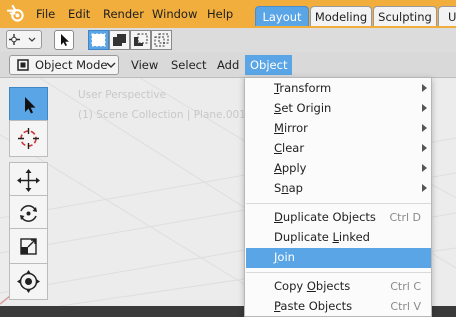 The width and height of the screenshot is (456, 317). I want to click on menu-add: Add, so click(228, 65).